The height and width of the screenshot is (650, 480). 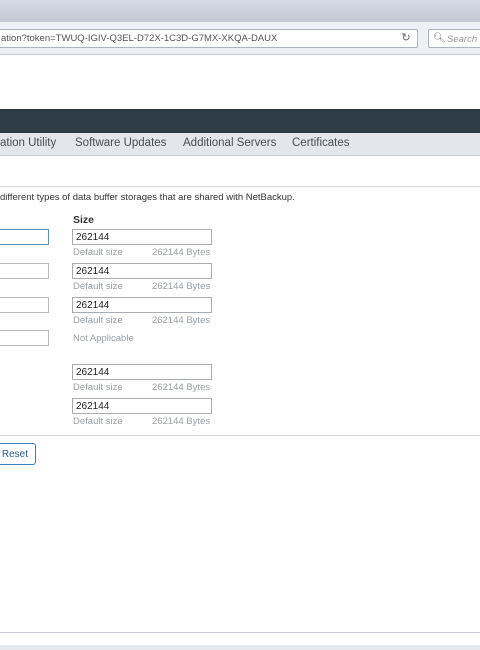 What do you see at coordinates (98, 421) in the screenshot?
I see `default-size-label-6: Default size` at bounding box center [98, 421].